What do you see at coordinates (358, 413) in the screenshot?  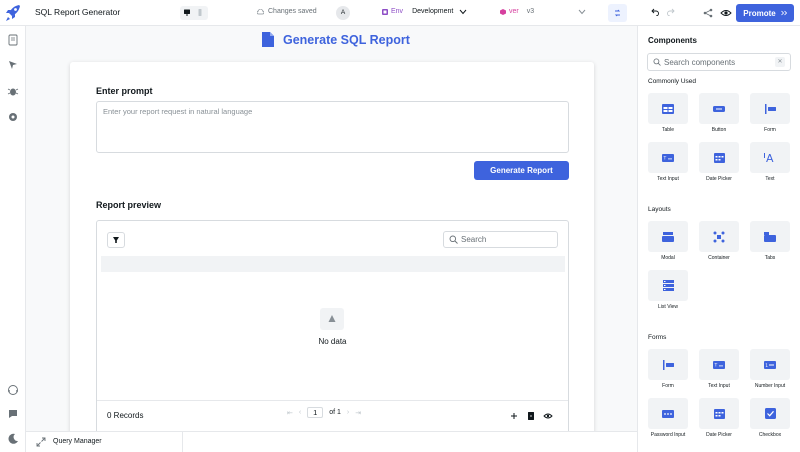 I see `last-page-icon: ⇥` at bounding box center [358, 413].